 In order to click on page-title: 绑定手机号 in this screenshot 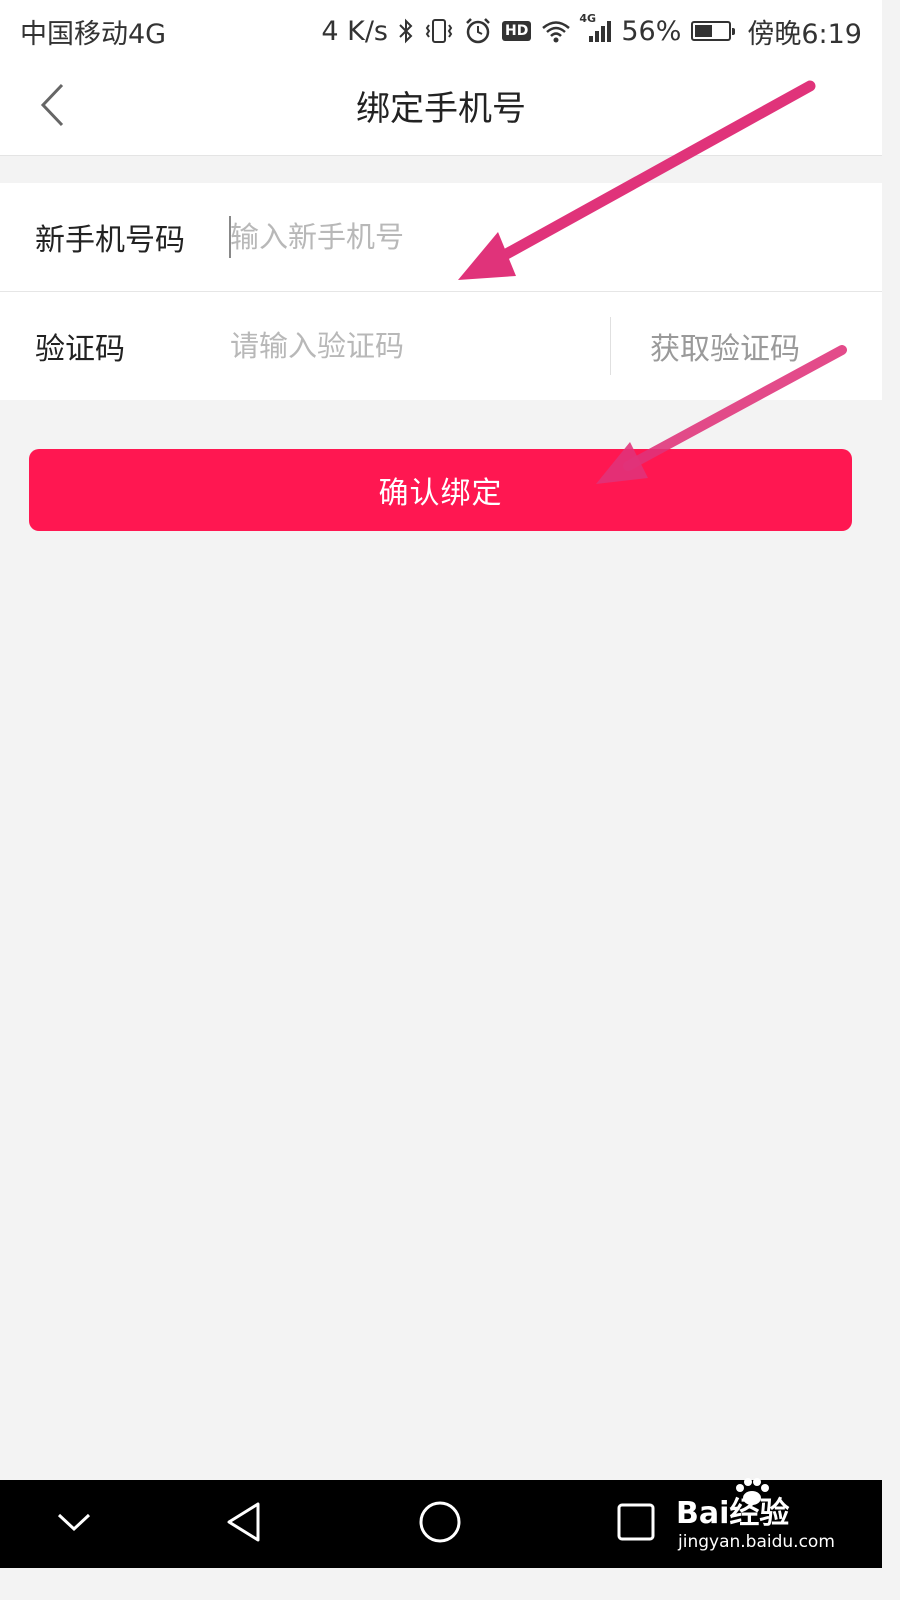, I will do `click(441, 109)`.